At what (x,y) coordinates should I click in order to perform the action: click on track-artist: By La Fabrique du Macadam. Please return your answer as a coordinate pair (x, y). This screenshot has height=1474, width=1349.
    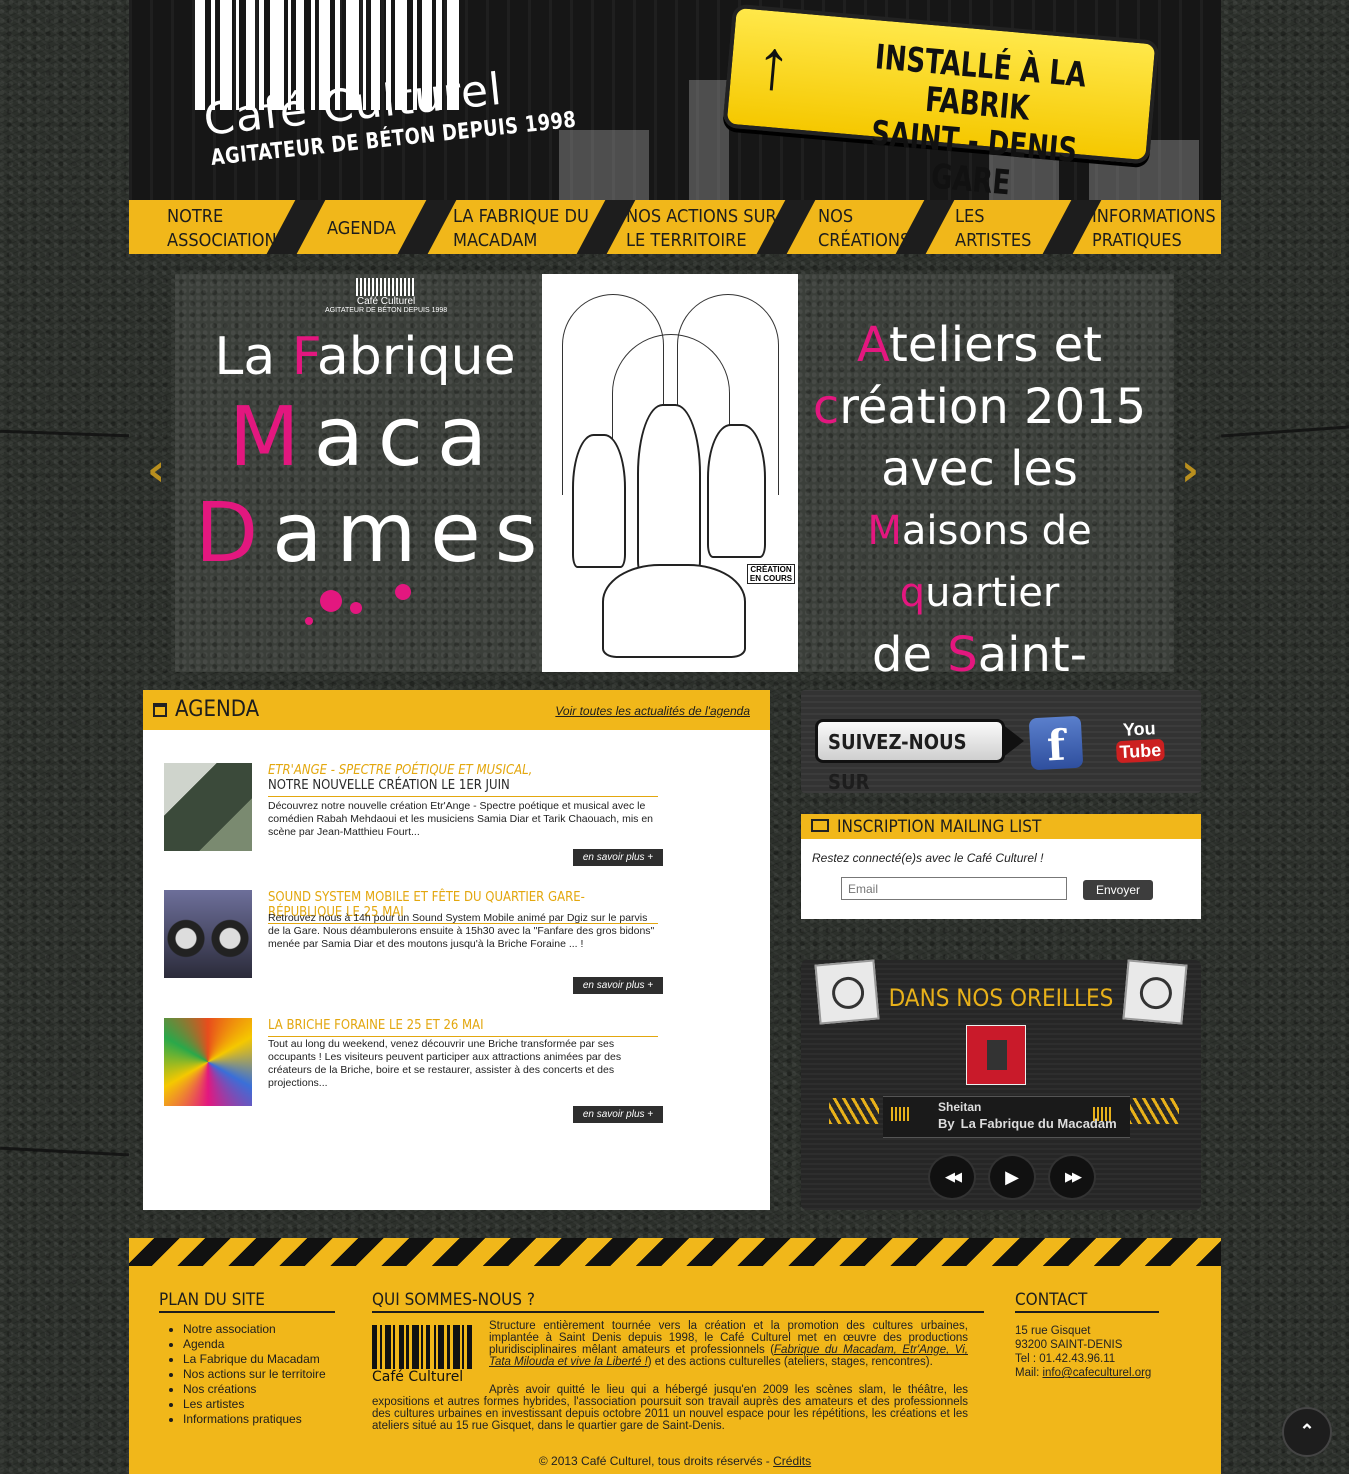
    Looking at the image, I should click on (1027, 1123).